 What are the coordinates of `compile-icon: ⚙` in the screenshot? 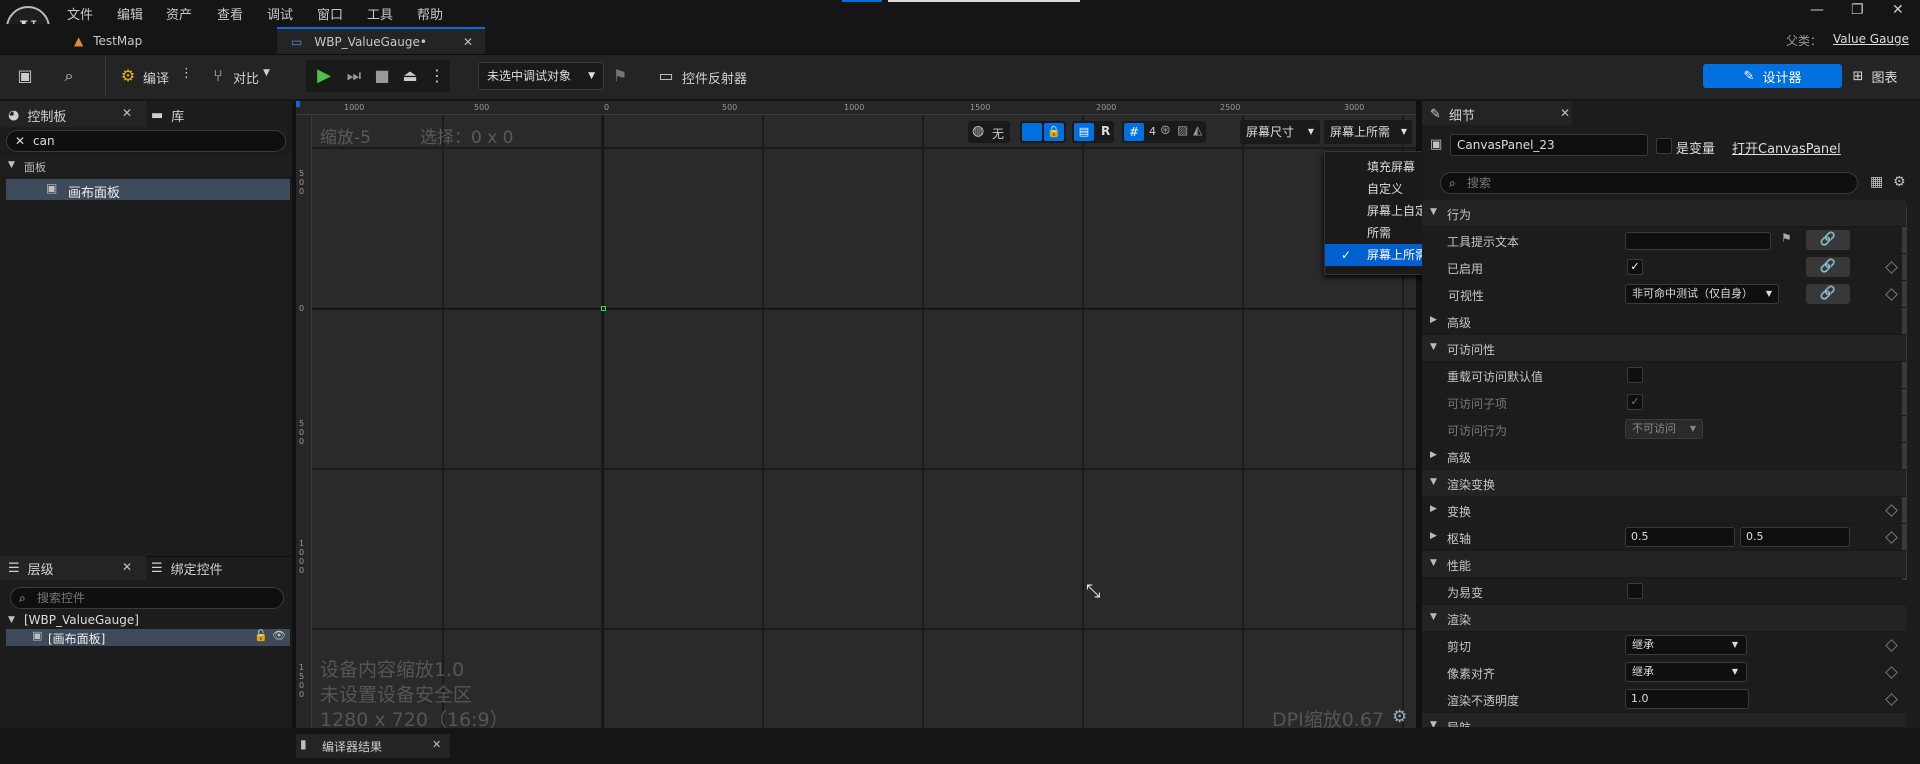 It's located at (128, 76).